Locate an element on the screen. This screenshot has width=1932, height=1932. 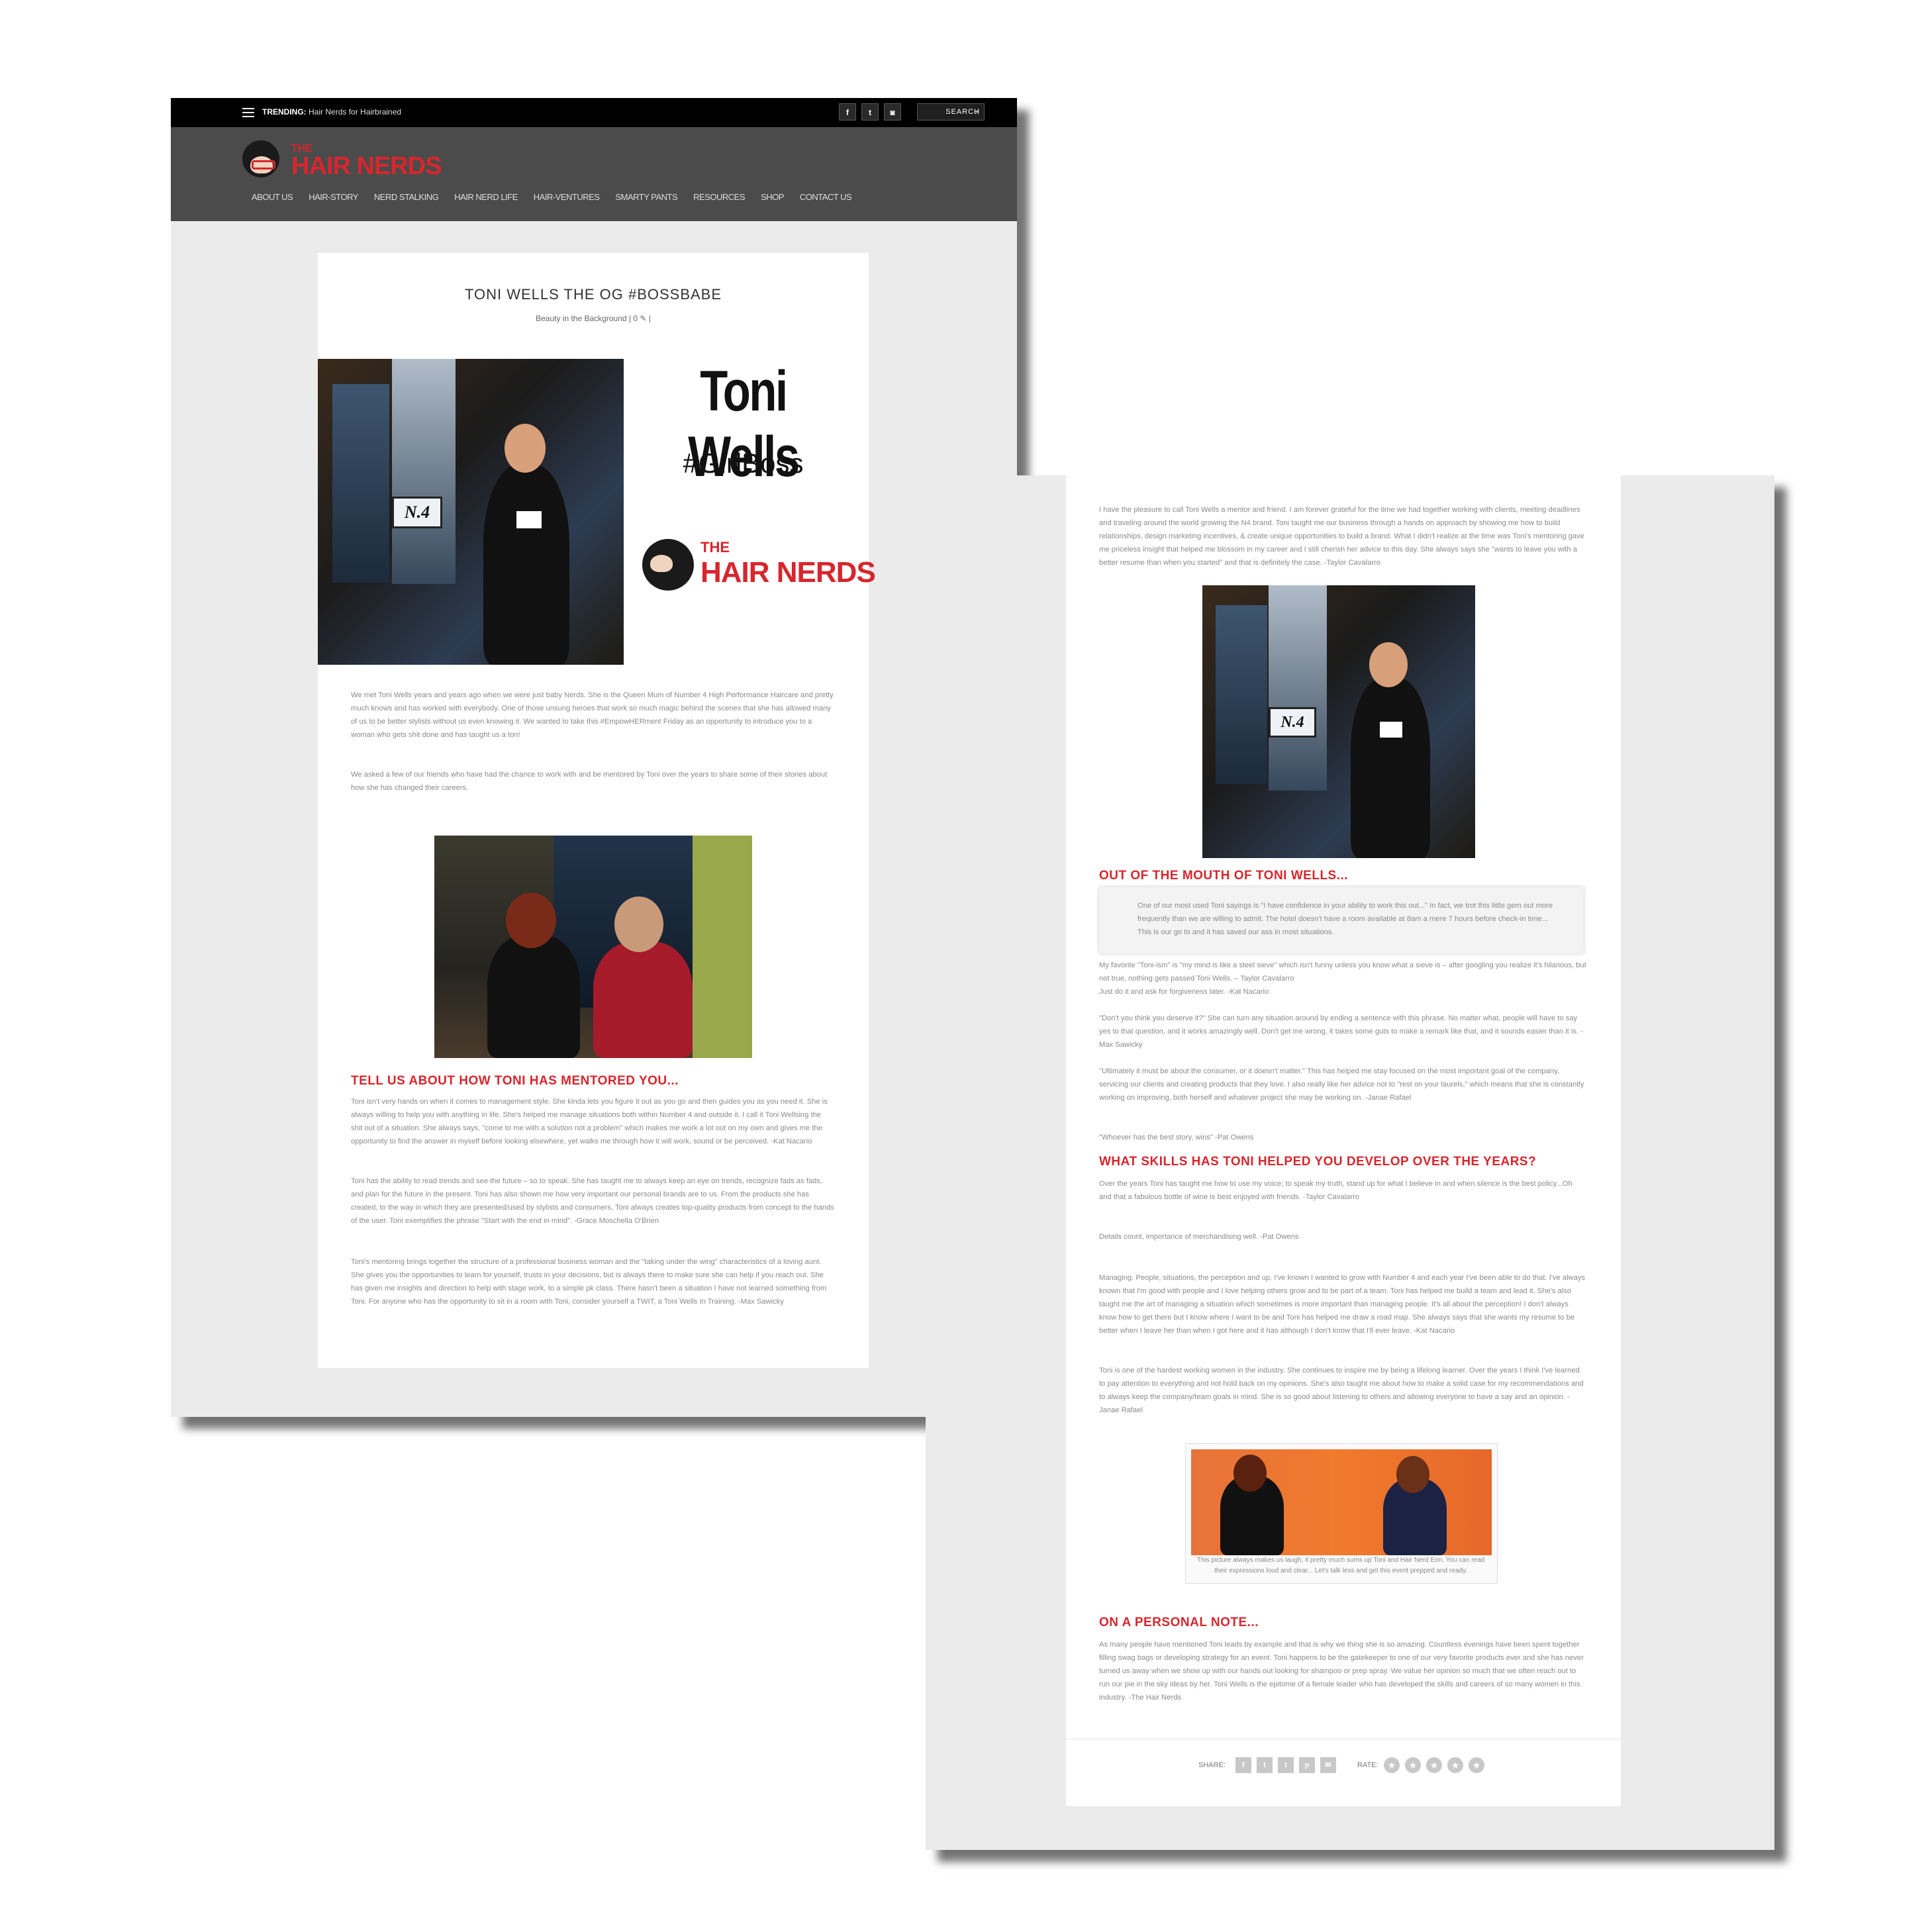
nav-about-us: ABOUT US is located at coordinates (272, 197).